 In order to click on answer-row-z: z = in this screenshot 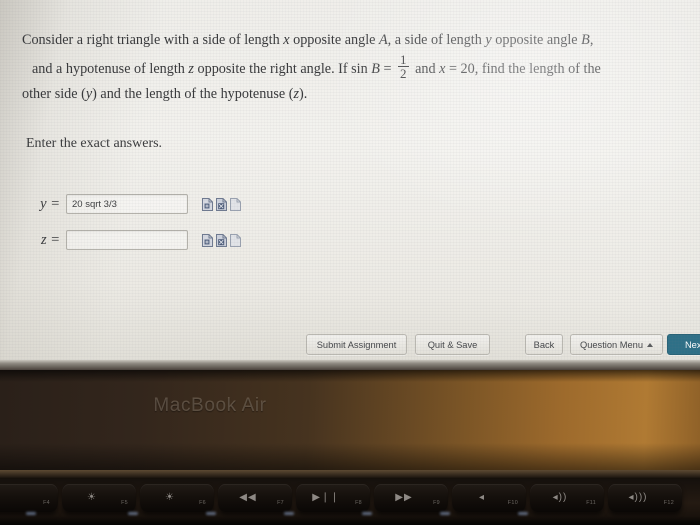, I will do `click(132, 240)`.